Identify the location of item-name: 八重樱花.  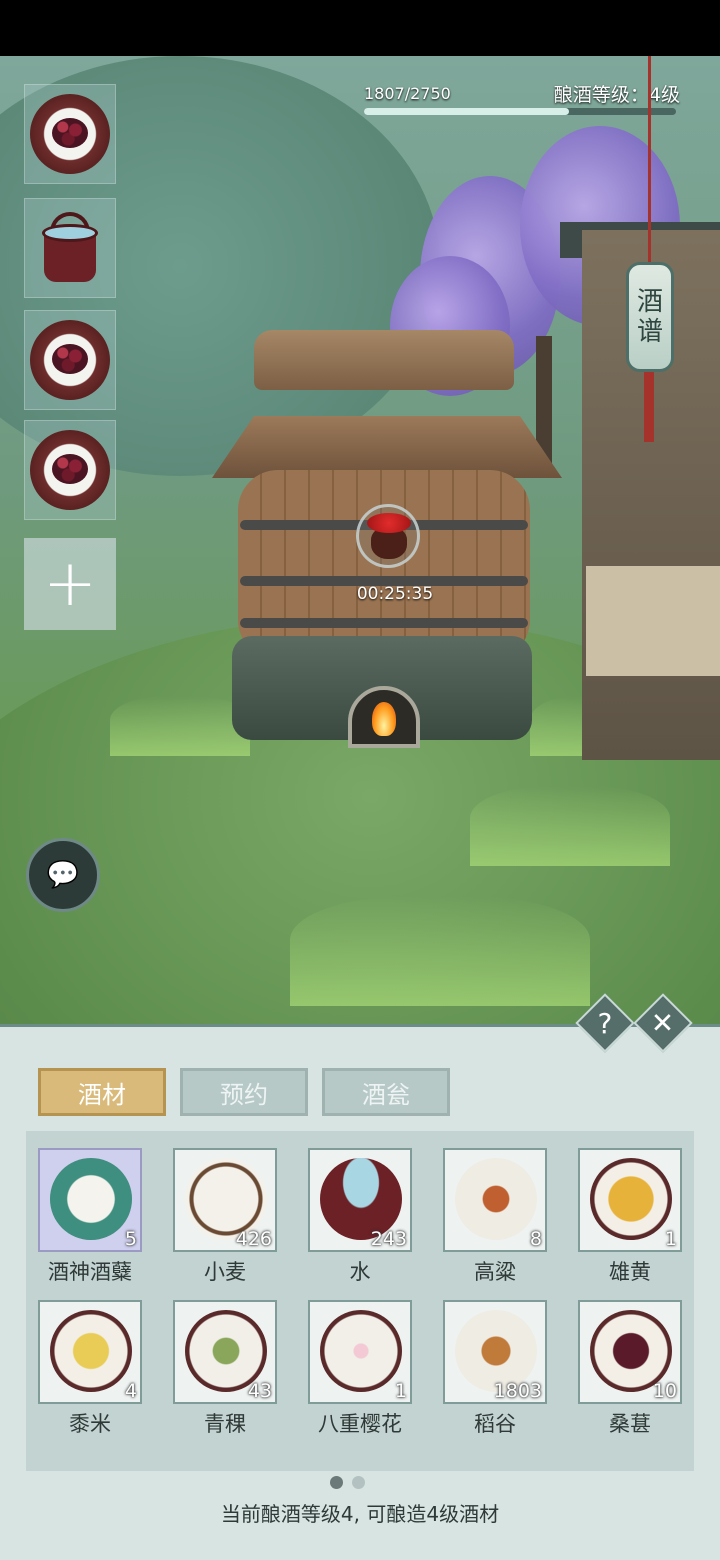
(360, 1424).